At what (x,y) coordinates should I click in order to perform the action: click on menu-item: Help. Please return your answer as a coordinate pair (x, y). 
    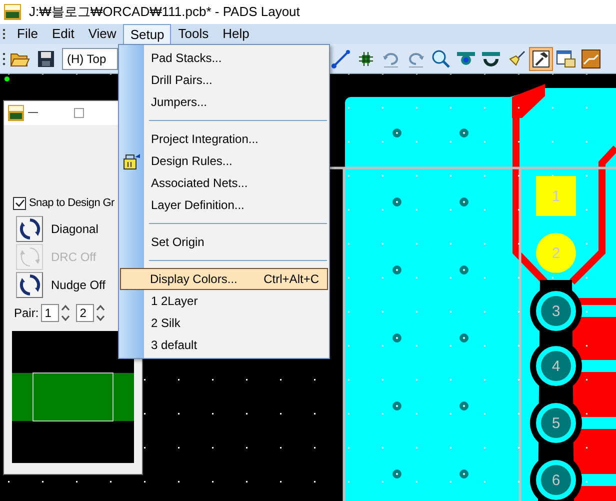
    Looking at the image, I should click on (236, 34).